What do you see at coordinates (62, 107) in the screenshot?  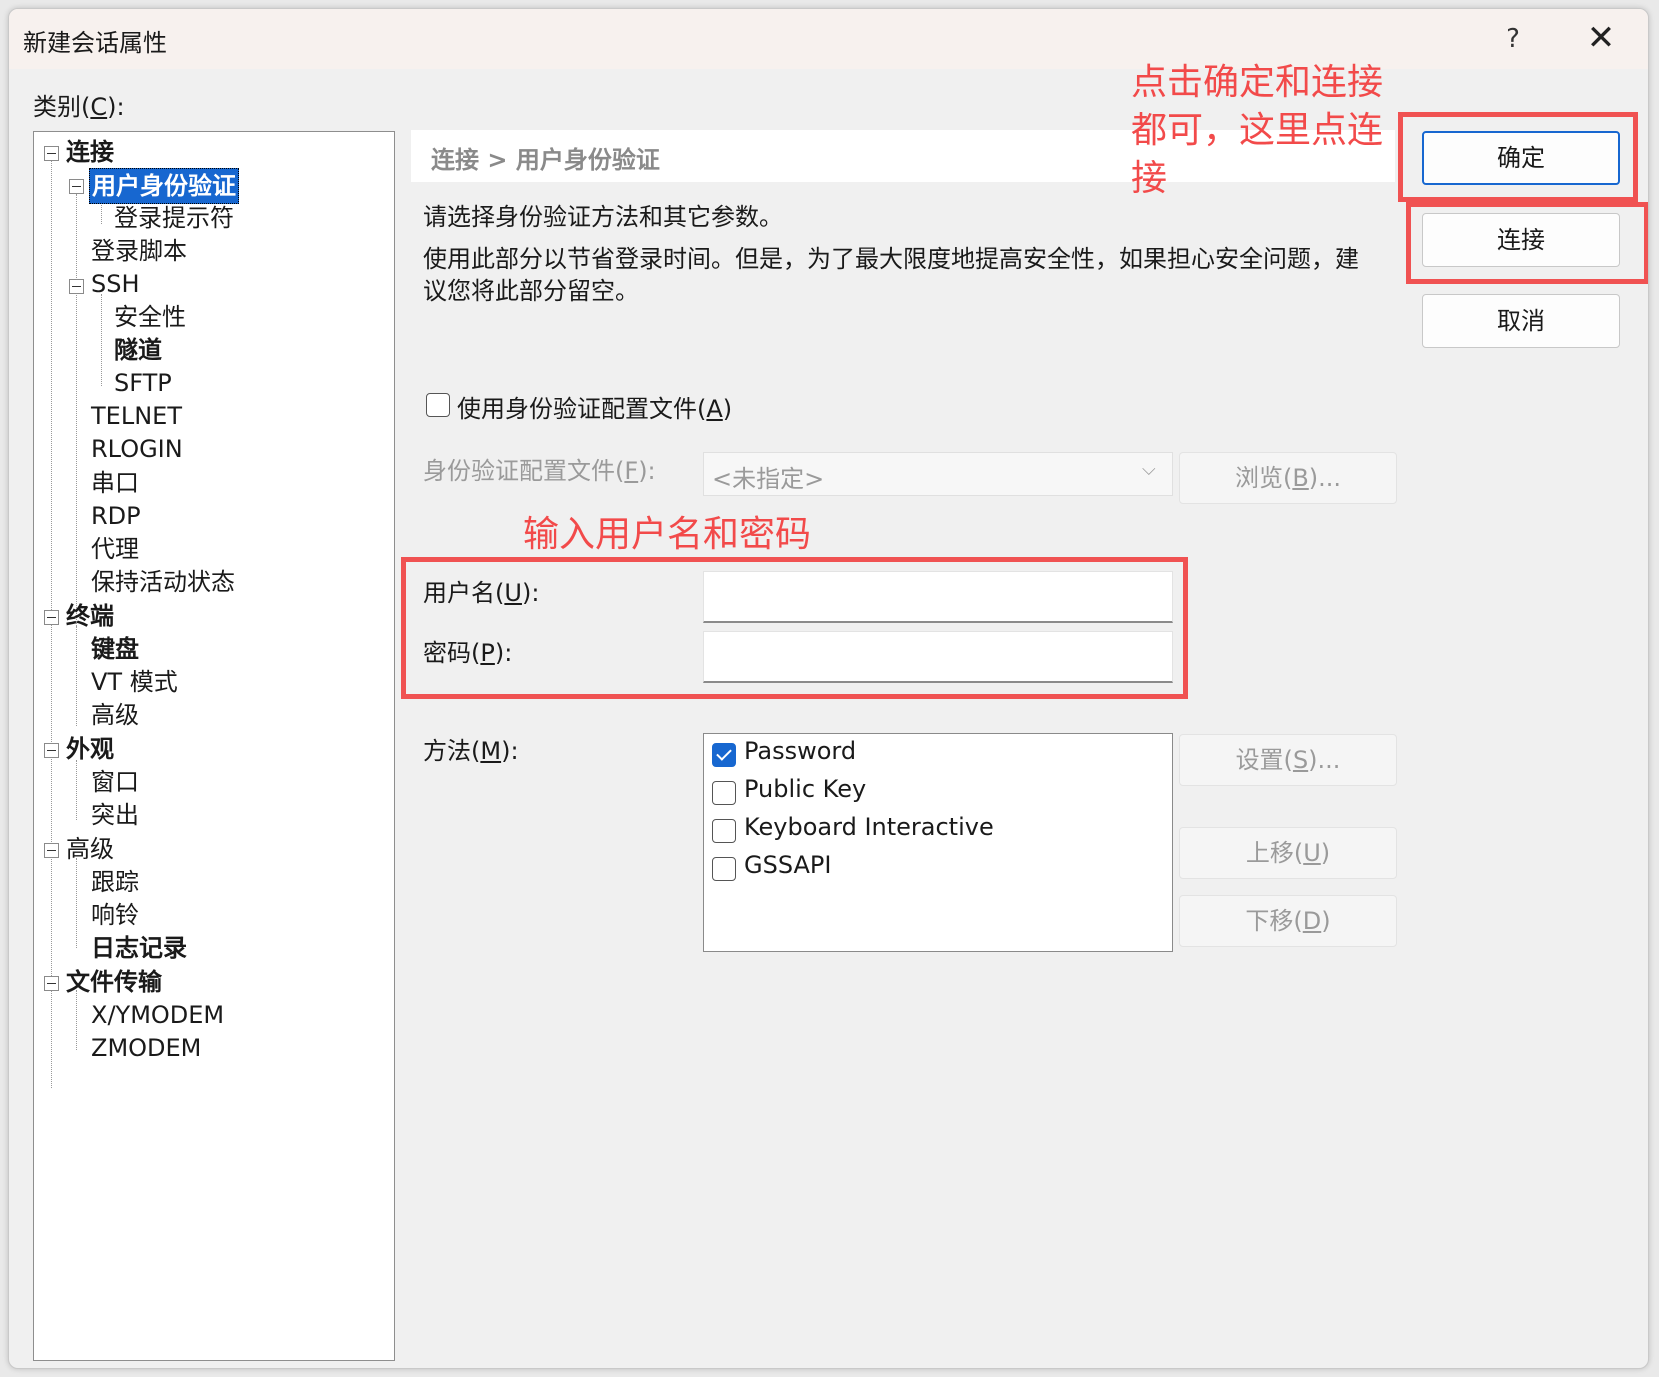 I see `category-label-text: 类别(` at bounding box center [62, 107].